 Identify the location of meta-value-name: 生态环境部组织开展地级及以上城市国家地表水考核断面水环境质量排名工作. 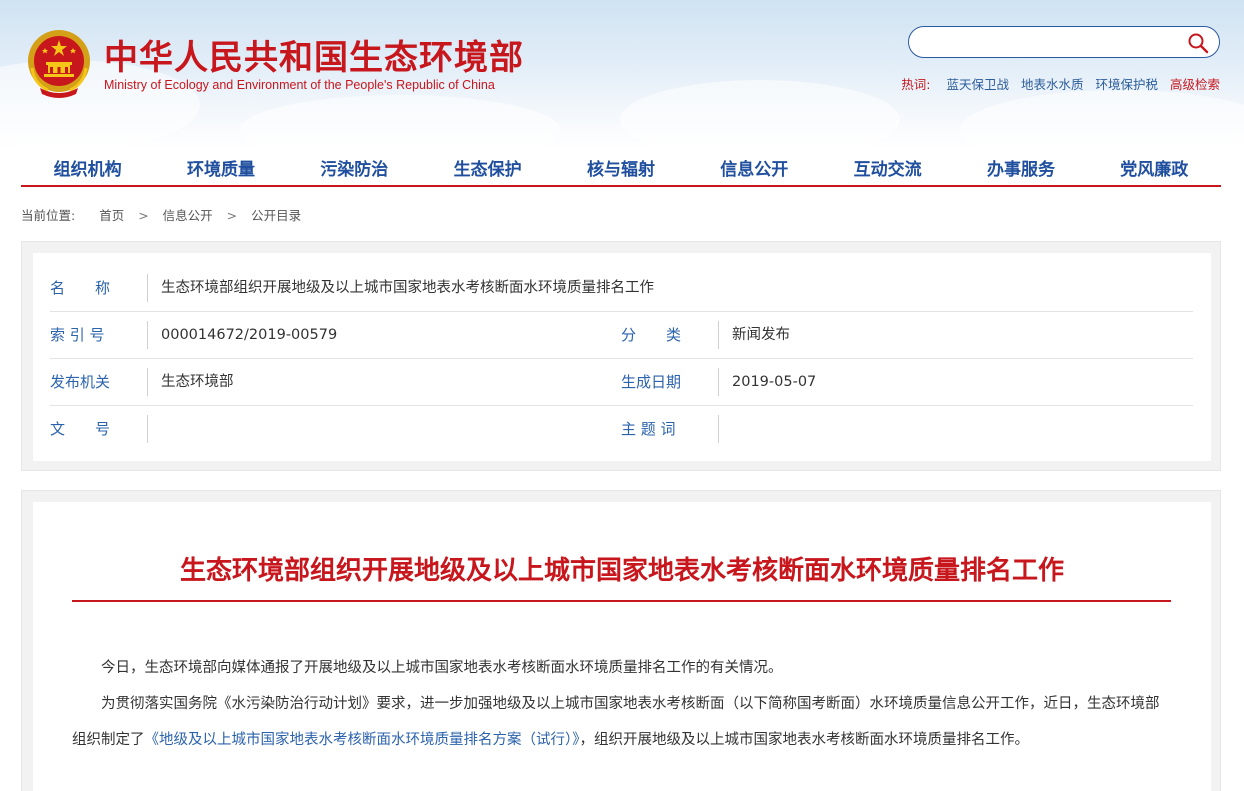
(407, 288).